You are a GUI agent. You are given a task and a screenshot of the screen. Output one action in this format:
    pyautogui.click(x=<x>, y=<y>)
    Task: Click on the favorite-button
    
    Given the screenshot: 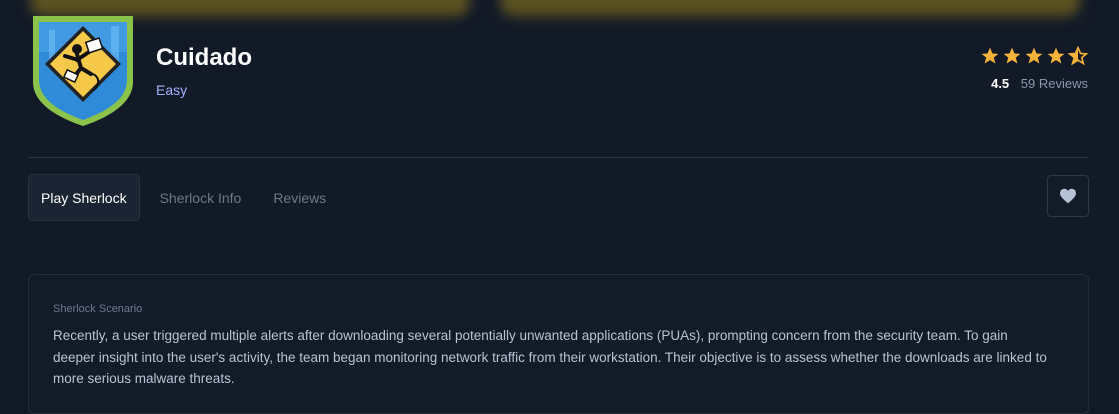 What is the action you would take?
    pyautogui.click(x=1068, y=196)
    